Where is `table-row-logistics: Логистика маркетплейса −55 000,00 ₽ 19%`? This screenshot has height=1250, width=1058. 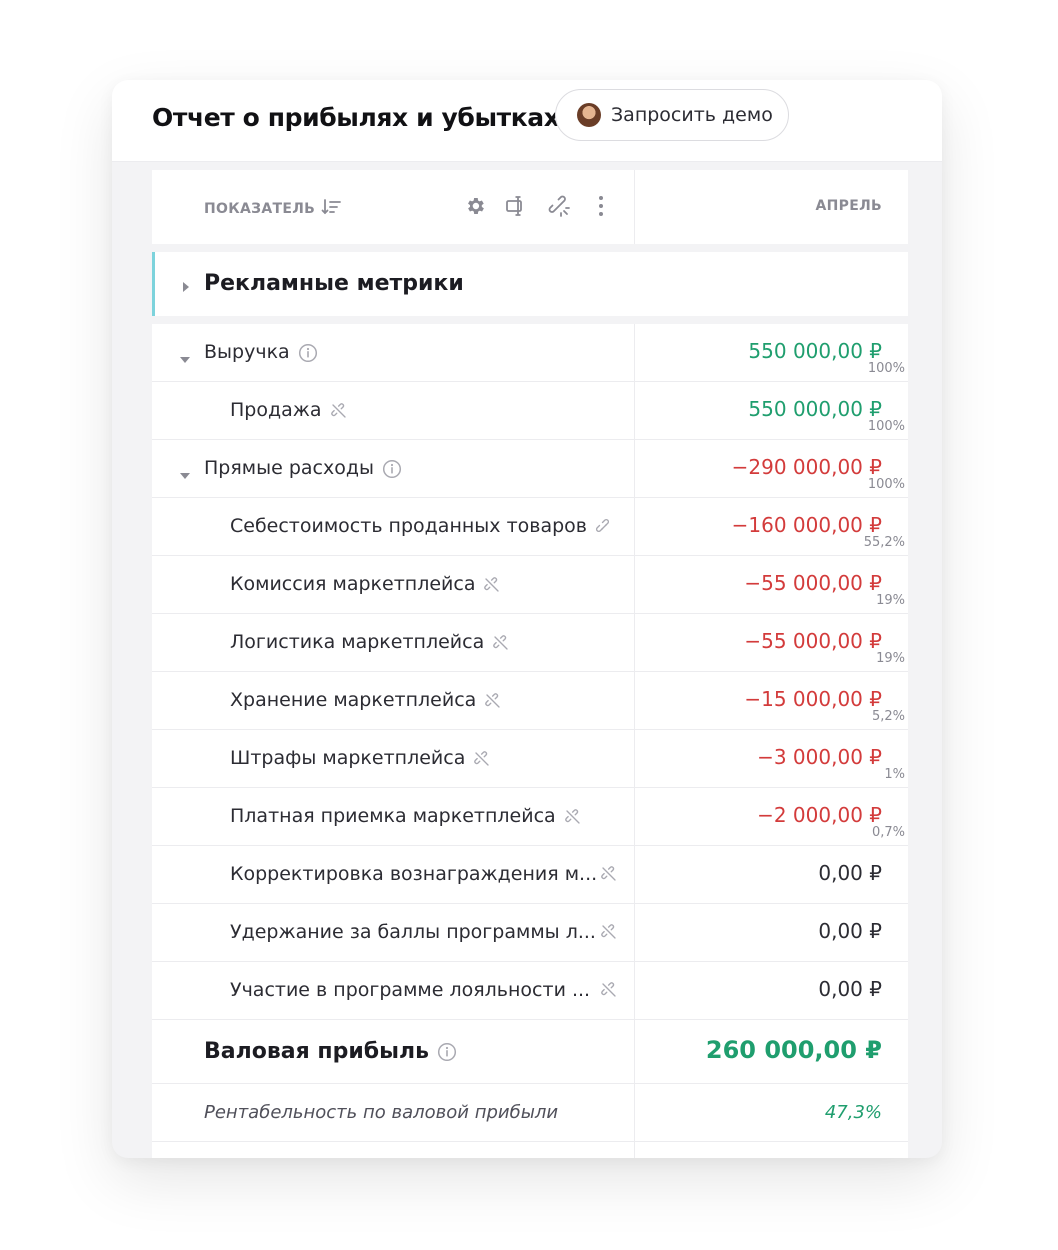 table-row-logistics: Логистика маркетплейса −55 000,00 ₽ 19% is located at coordinates (530, 643).